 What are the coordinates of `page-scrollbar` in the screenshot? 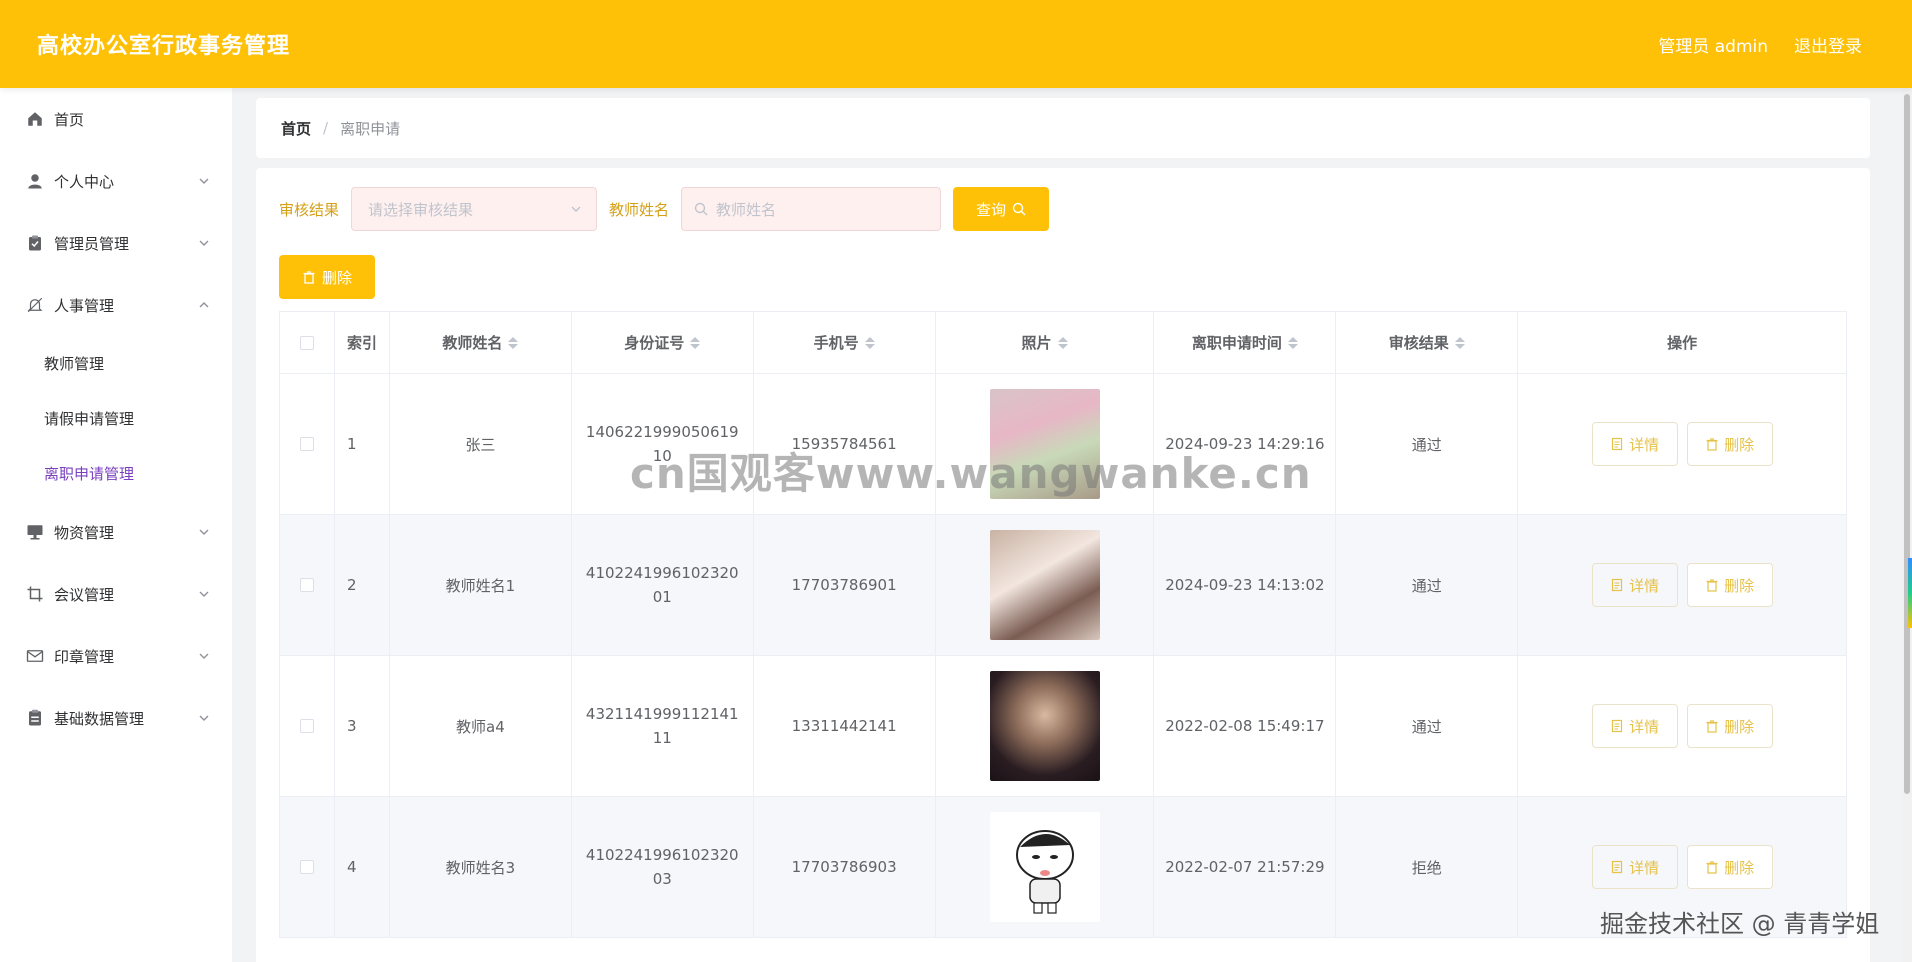 It's located at (1907, 525).